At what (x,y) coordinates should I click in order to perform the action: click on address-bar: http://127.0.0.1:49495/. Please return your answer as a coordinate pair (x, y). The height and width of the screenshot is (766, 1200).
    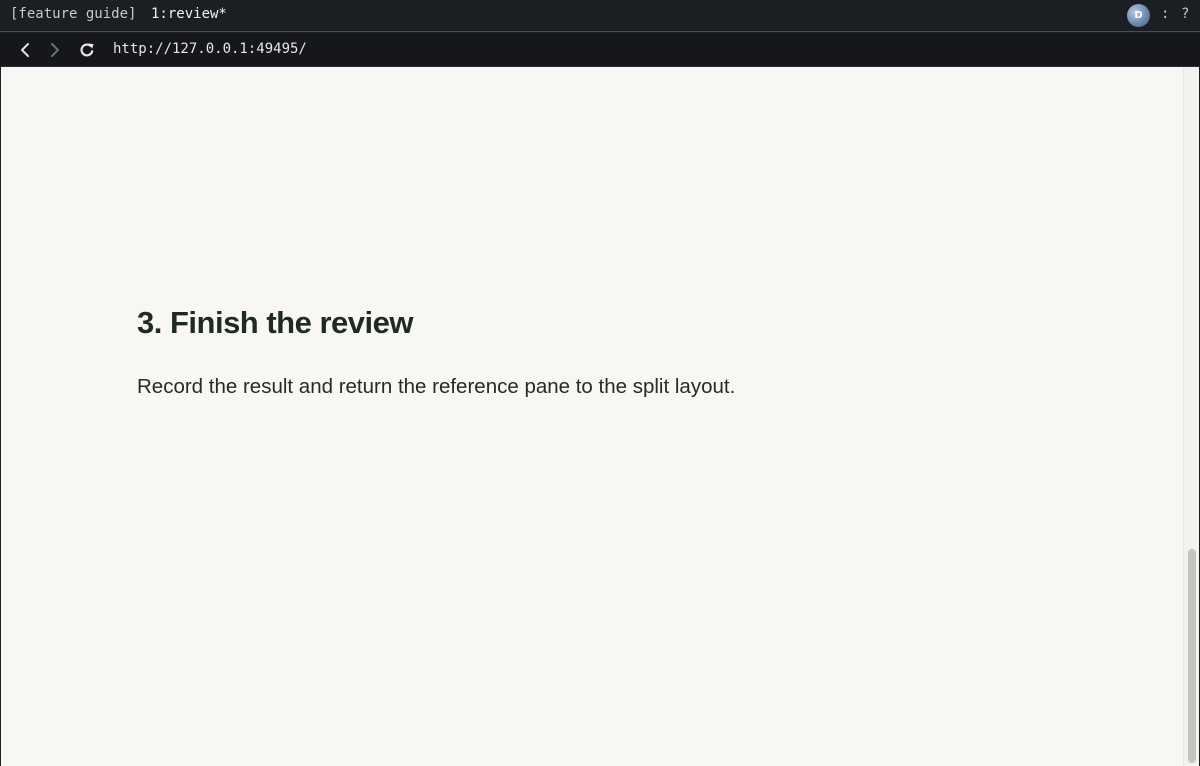
    Looking at the image, I should click on (210, 49).